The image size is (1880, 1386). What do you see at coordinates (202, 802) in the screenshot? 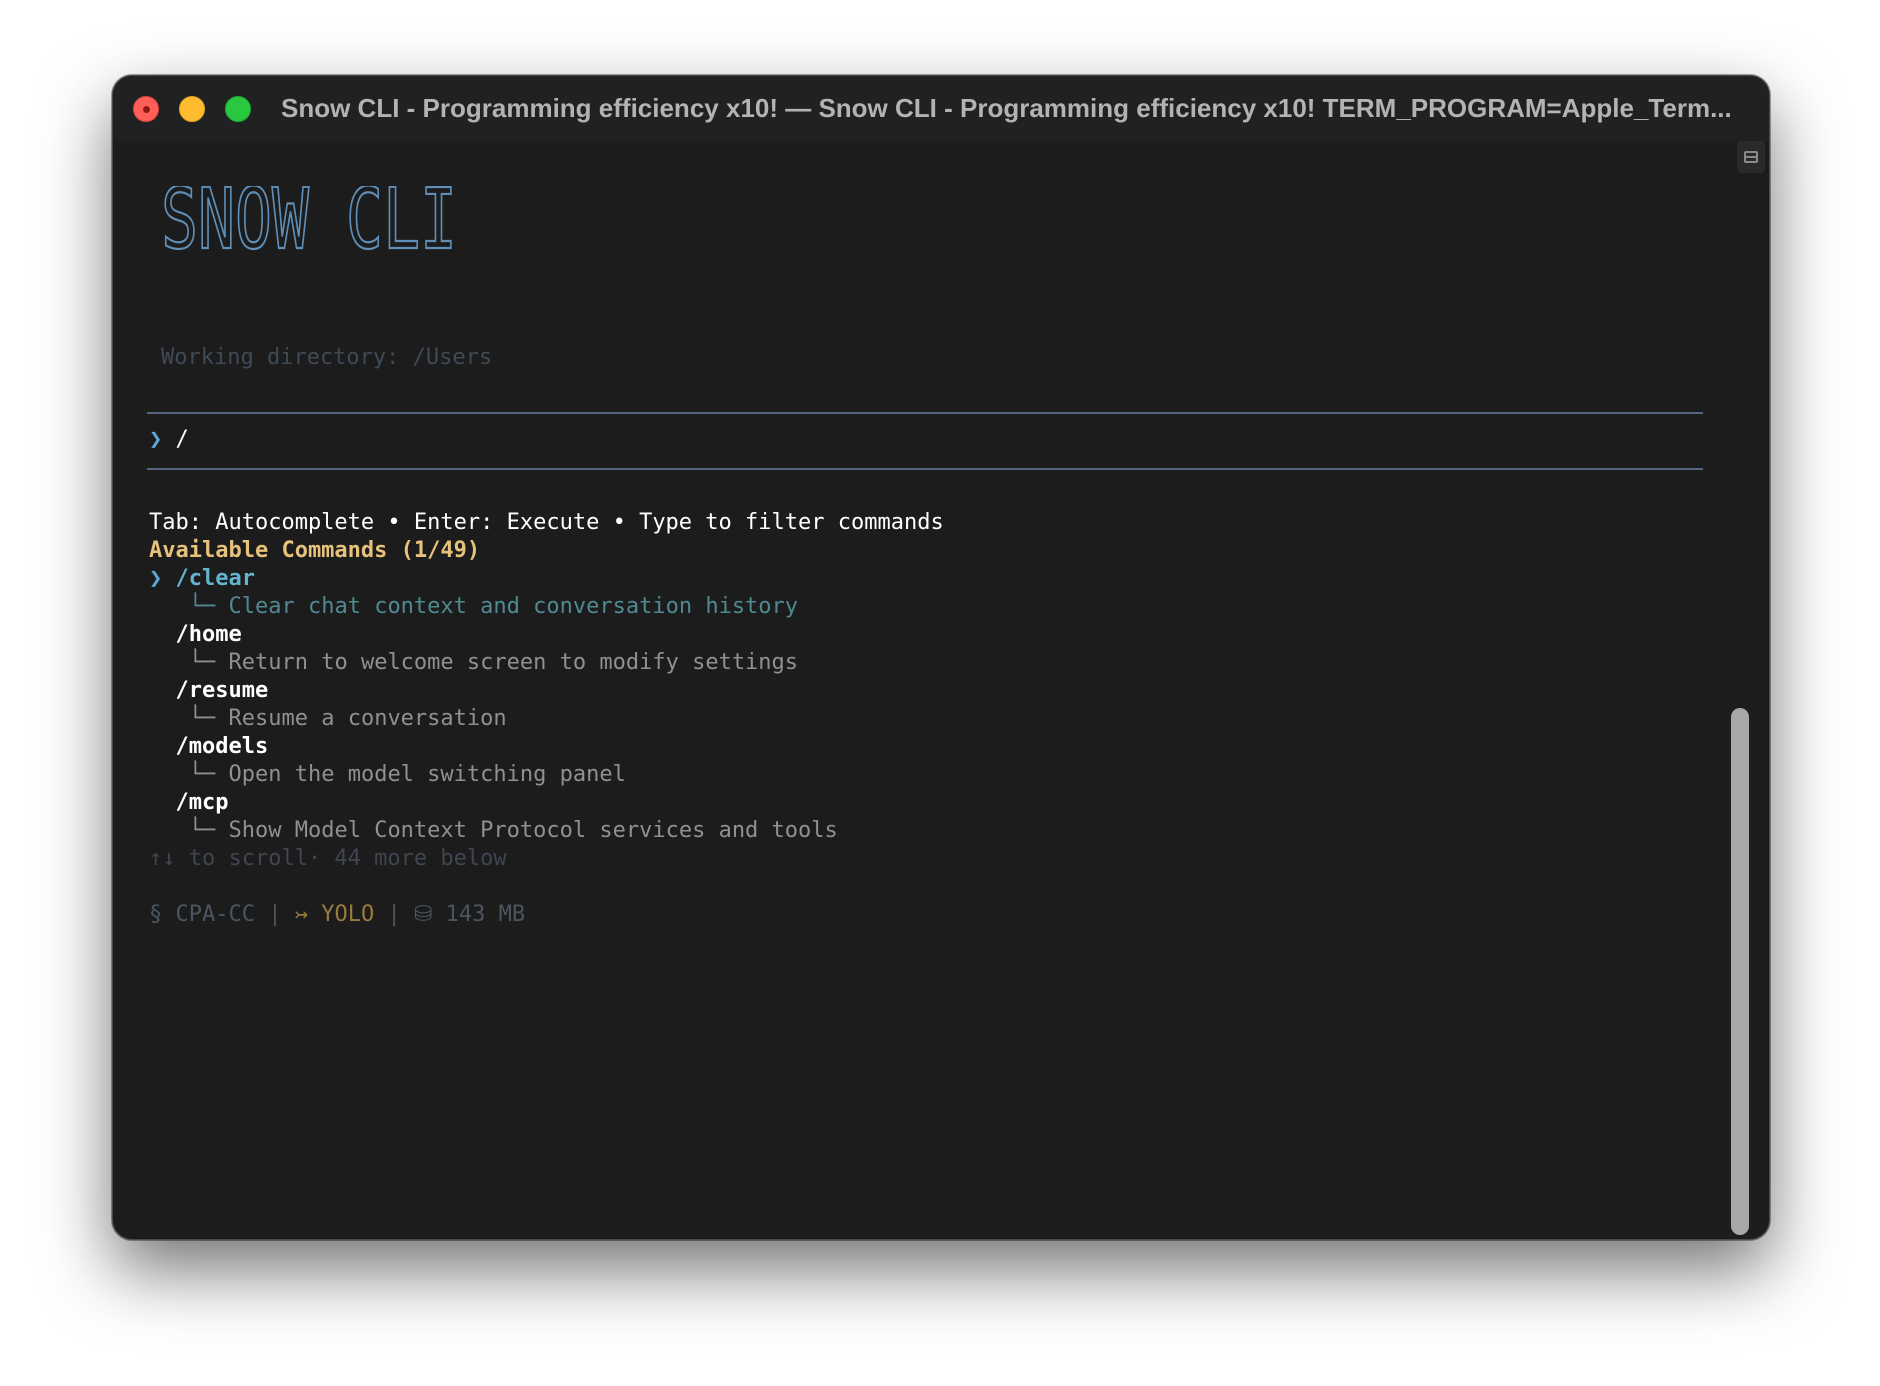
I see `command-name: /mcp` at bounding box center [202, 802].